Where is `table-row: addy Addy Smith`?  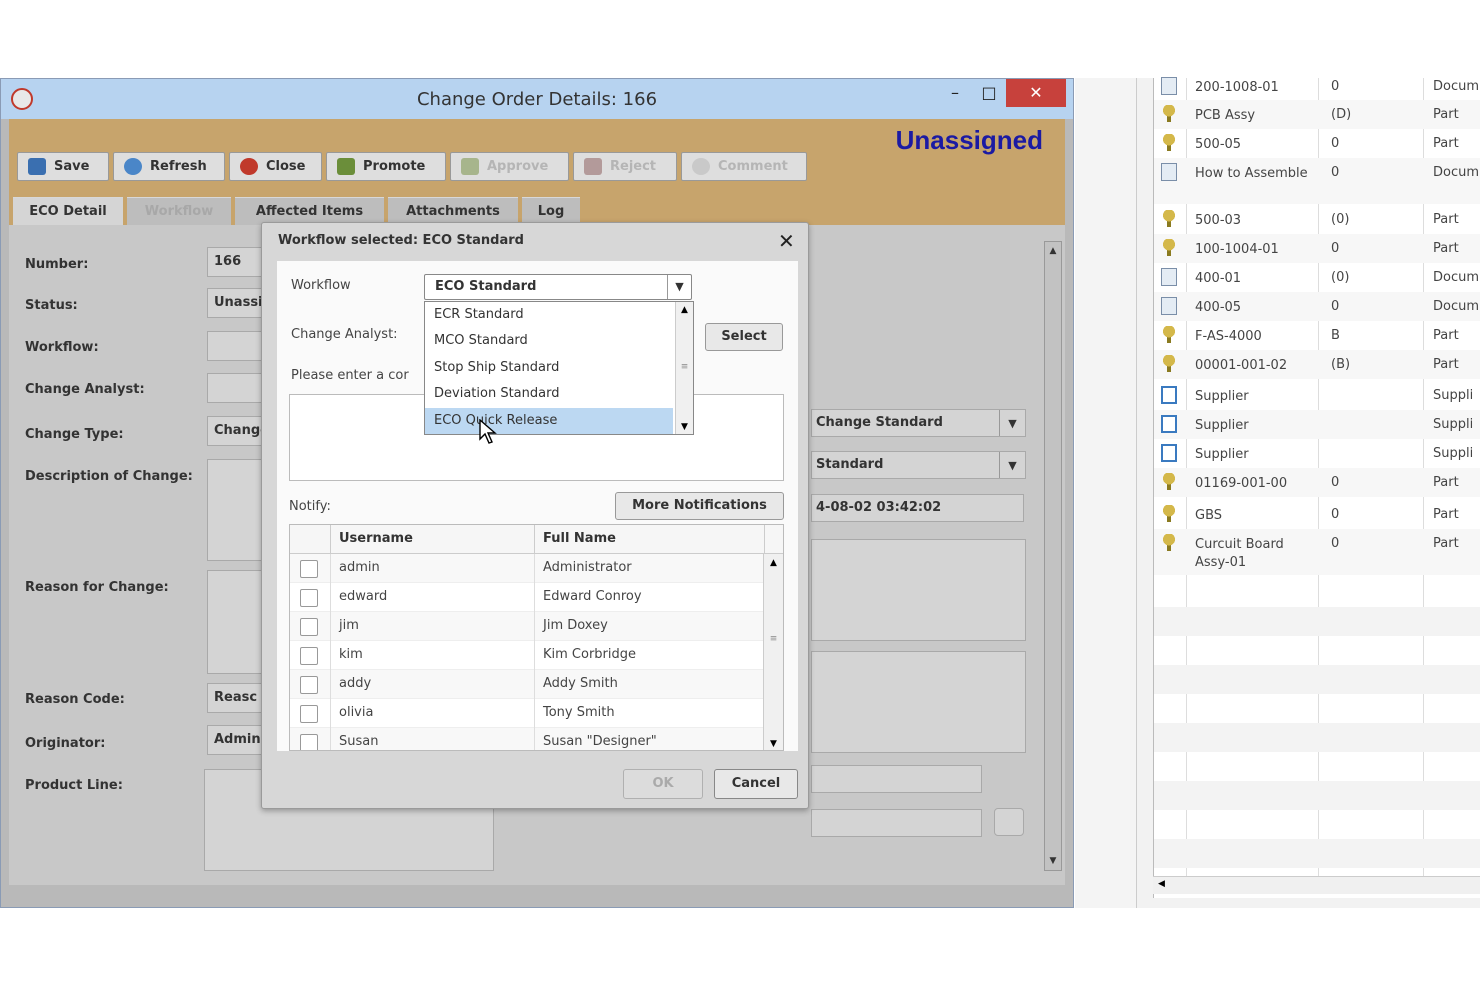
table-row: addy Addy Smith is located at coordinates (527, 684).